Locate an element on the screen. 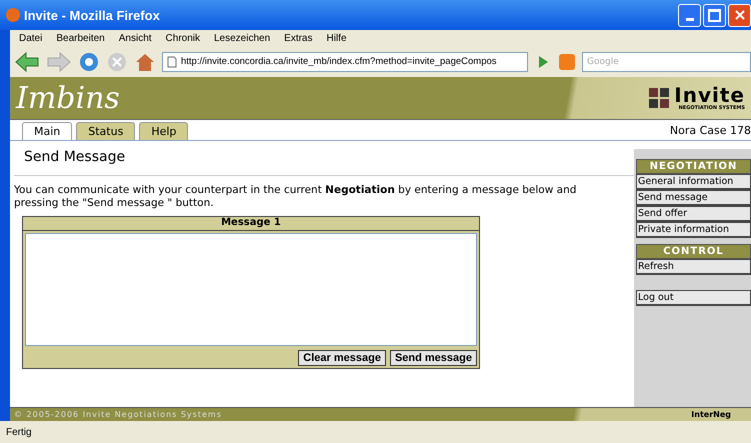  sidebar-heading: NEGOTIATION is located at coordinates (693, 166).